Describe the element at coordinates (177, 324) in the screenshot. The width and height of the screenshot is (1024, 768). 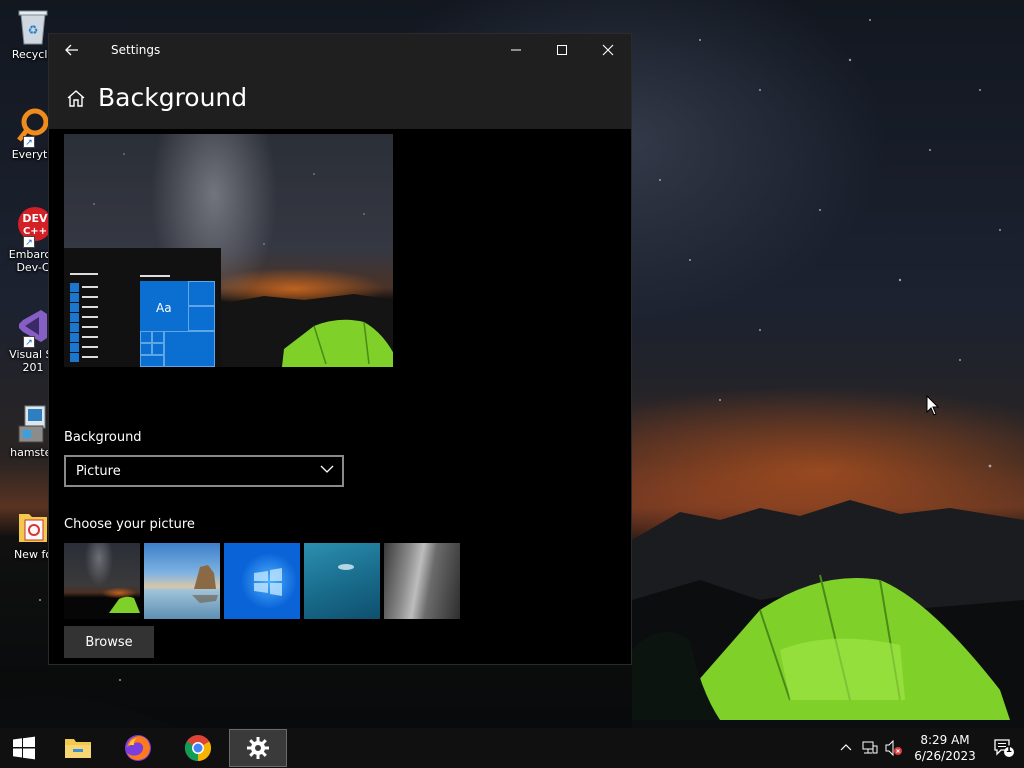
I see `preview-tiles: Aa` at that location.